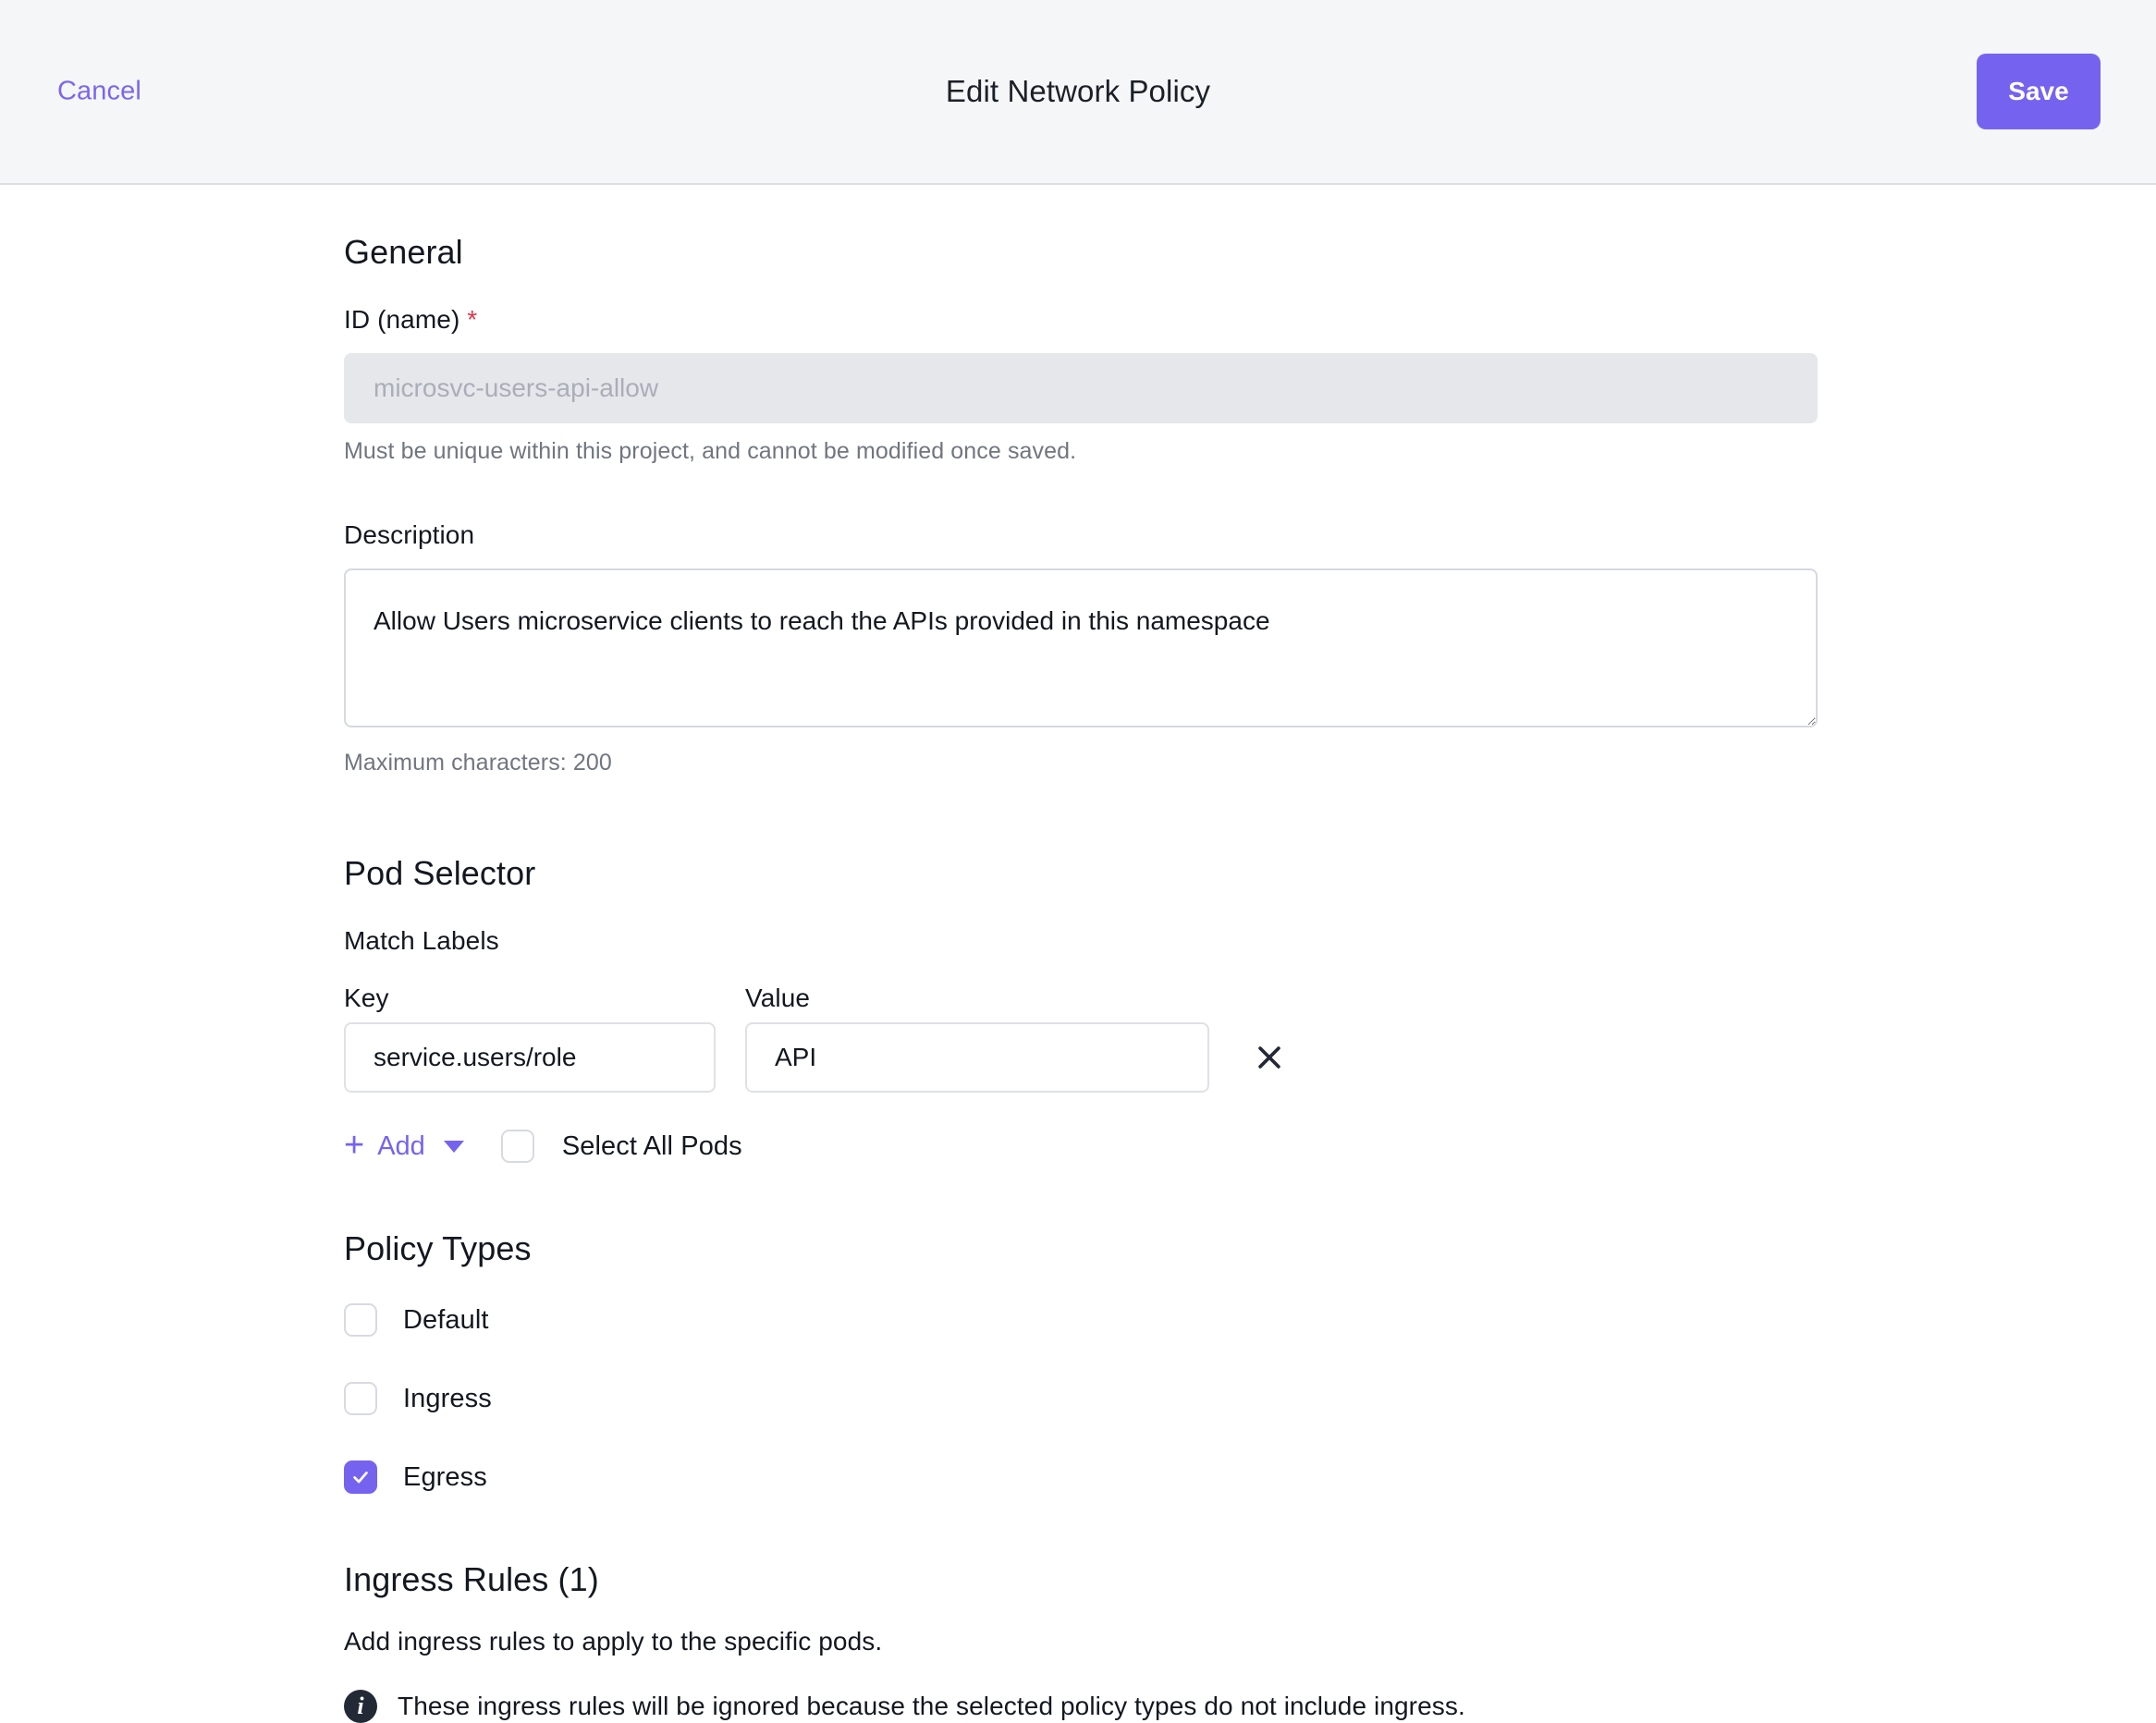 The image size is (2156, 1723). Describe the element at coordinates (438, 1248) in the screenshot. I see `policy-types-section-title: Policy Types` at that location.